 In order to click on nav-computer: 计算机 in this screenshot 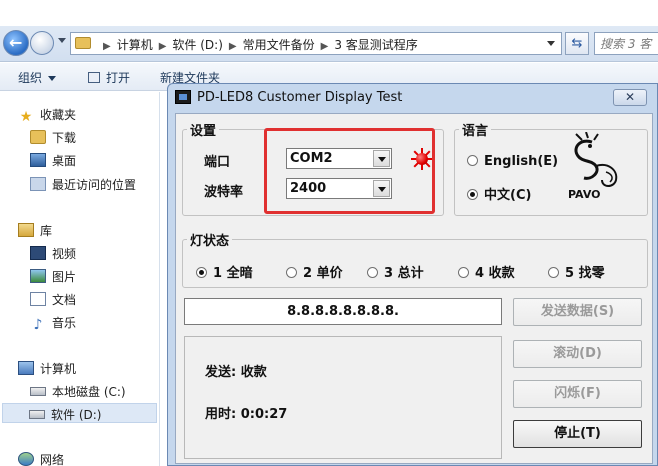, I will do `click(47, 370)`.